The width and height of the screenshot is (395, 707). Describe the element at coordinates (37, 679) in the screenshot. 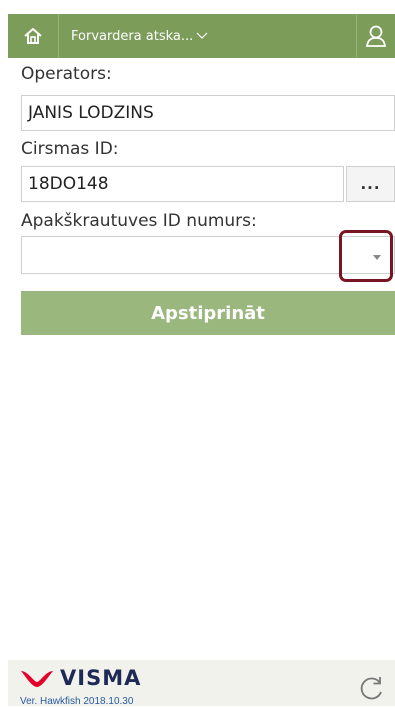

I see `visma-swoosh-icon` at that location.